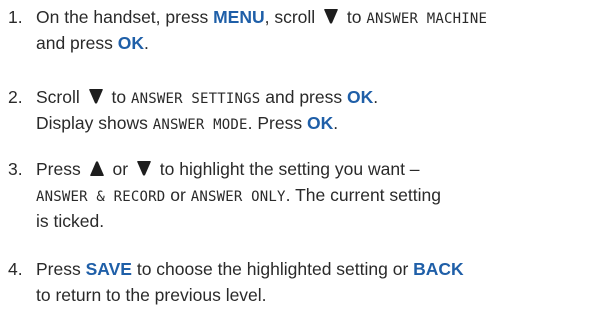  Describe the element at coordinates (319, 43) in the screenshot. I see `step-line: and press OK.` at that location.